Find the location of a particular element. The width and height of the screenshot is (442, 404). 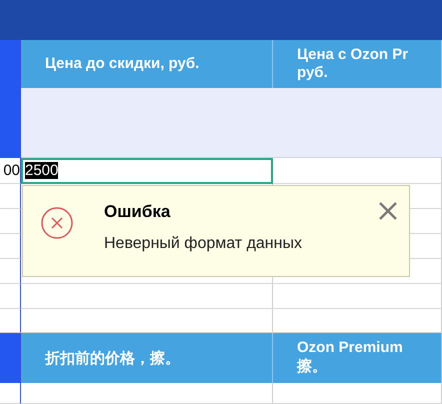

column-header: Цена до скидки, руб. is located at coordinates (147, 64).